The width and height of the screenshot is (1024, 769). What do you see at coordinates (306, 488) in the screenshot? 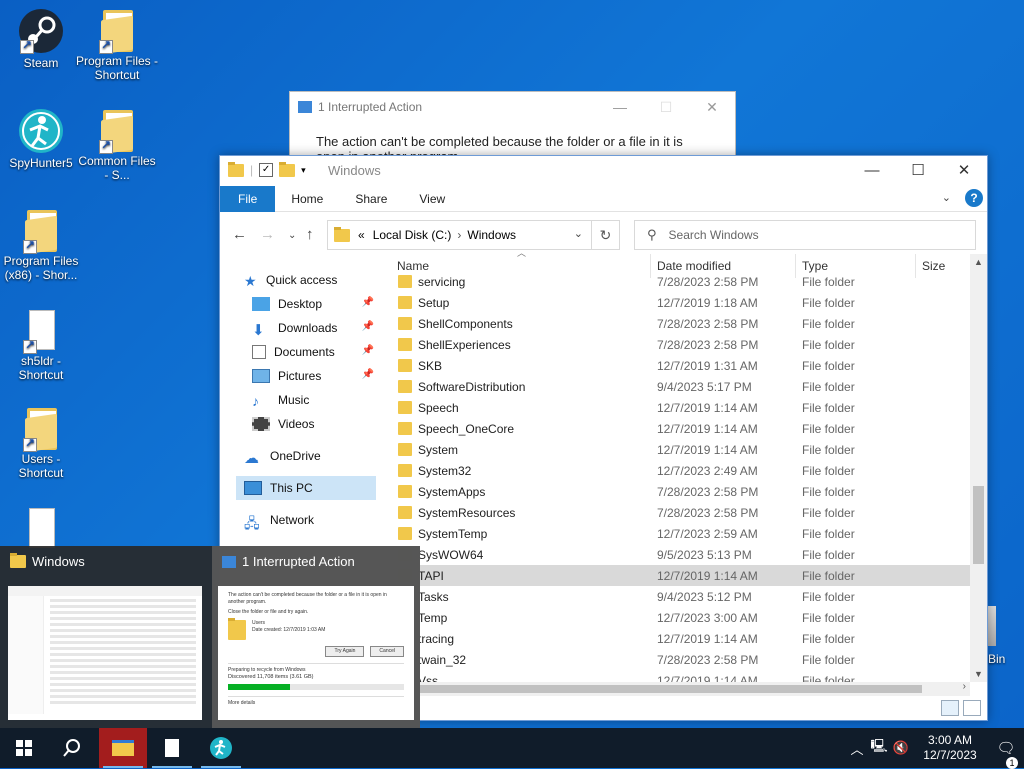
I see `nav-this-pc: This PC` at bounding box center [306, 488].